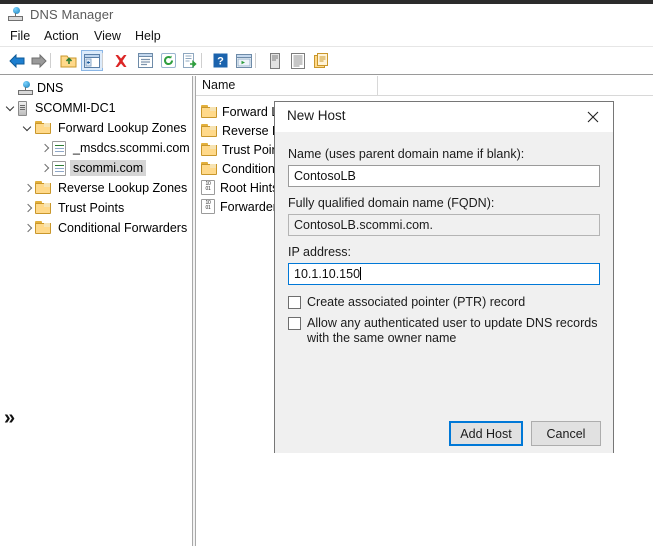 Image resolution: width=653 pixels, height=546 pixels. What do you see at coordinates (298, 60) in the screenshot?
I see `list-view-icon` at bounding box center [298, 60].